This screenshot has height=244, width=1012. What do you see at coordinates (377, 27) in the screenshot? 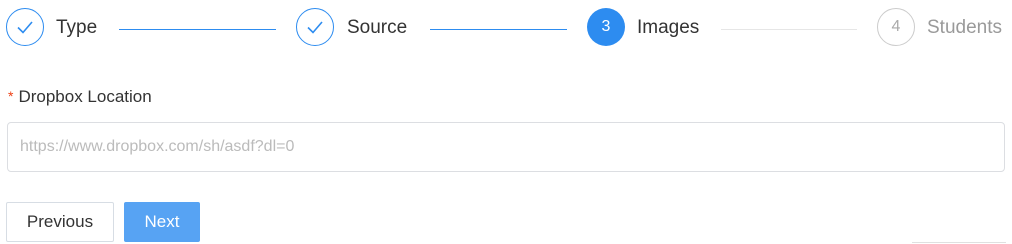
I see `step-source-label: Source` at bounding box center [377, 27].